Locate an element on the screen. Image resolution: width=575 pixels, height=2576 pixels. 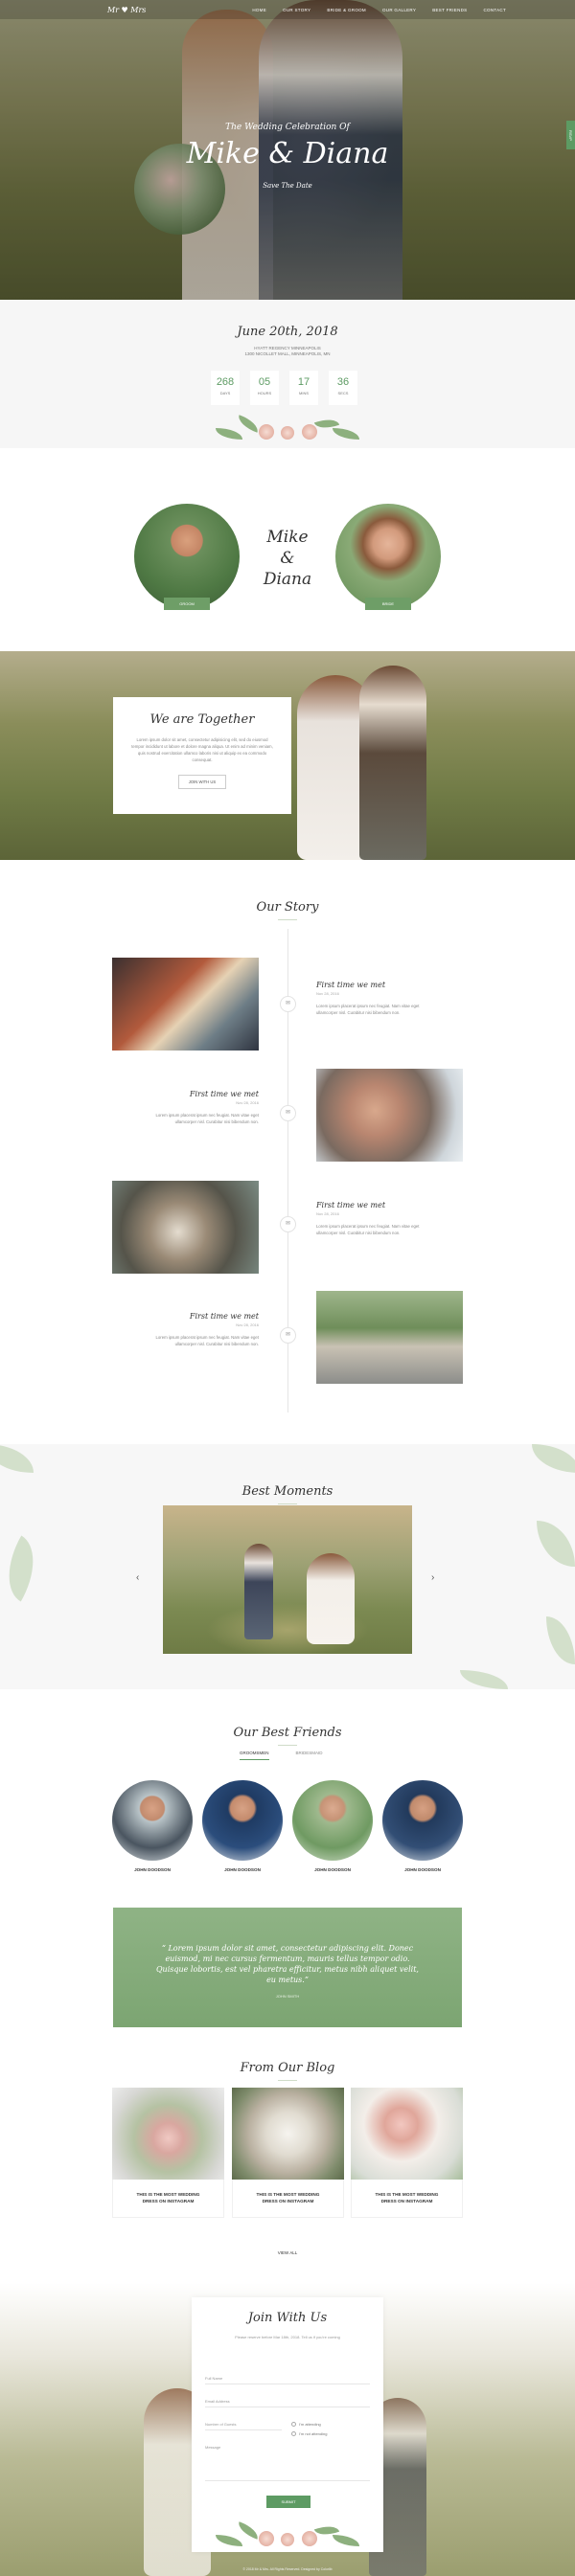
blog-title: From Our Blog is located at coordinates (287, 2071).